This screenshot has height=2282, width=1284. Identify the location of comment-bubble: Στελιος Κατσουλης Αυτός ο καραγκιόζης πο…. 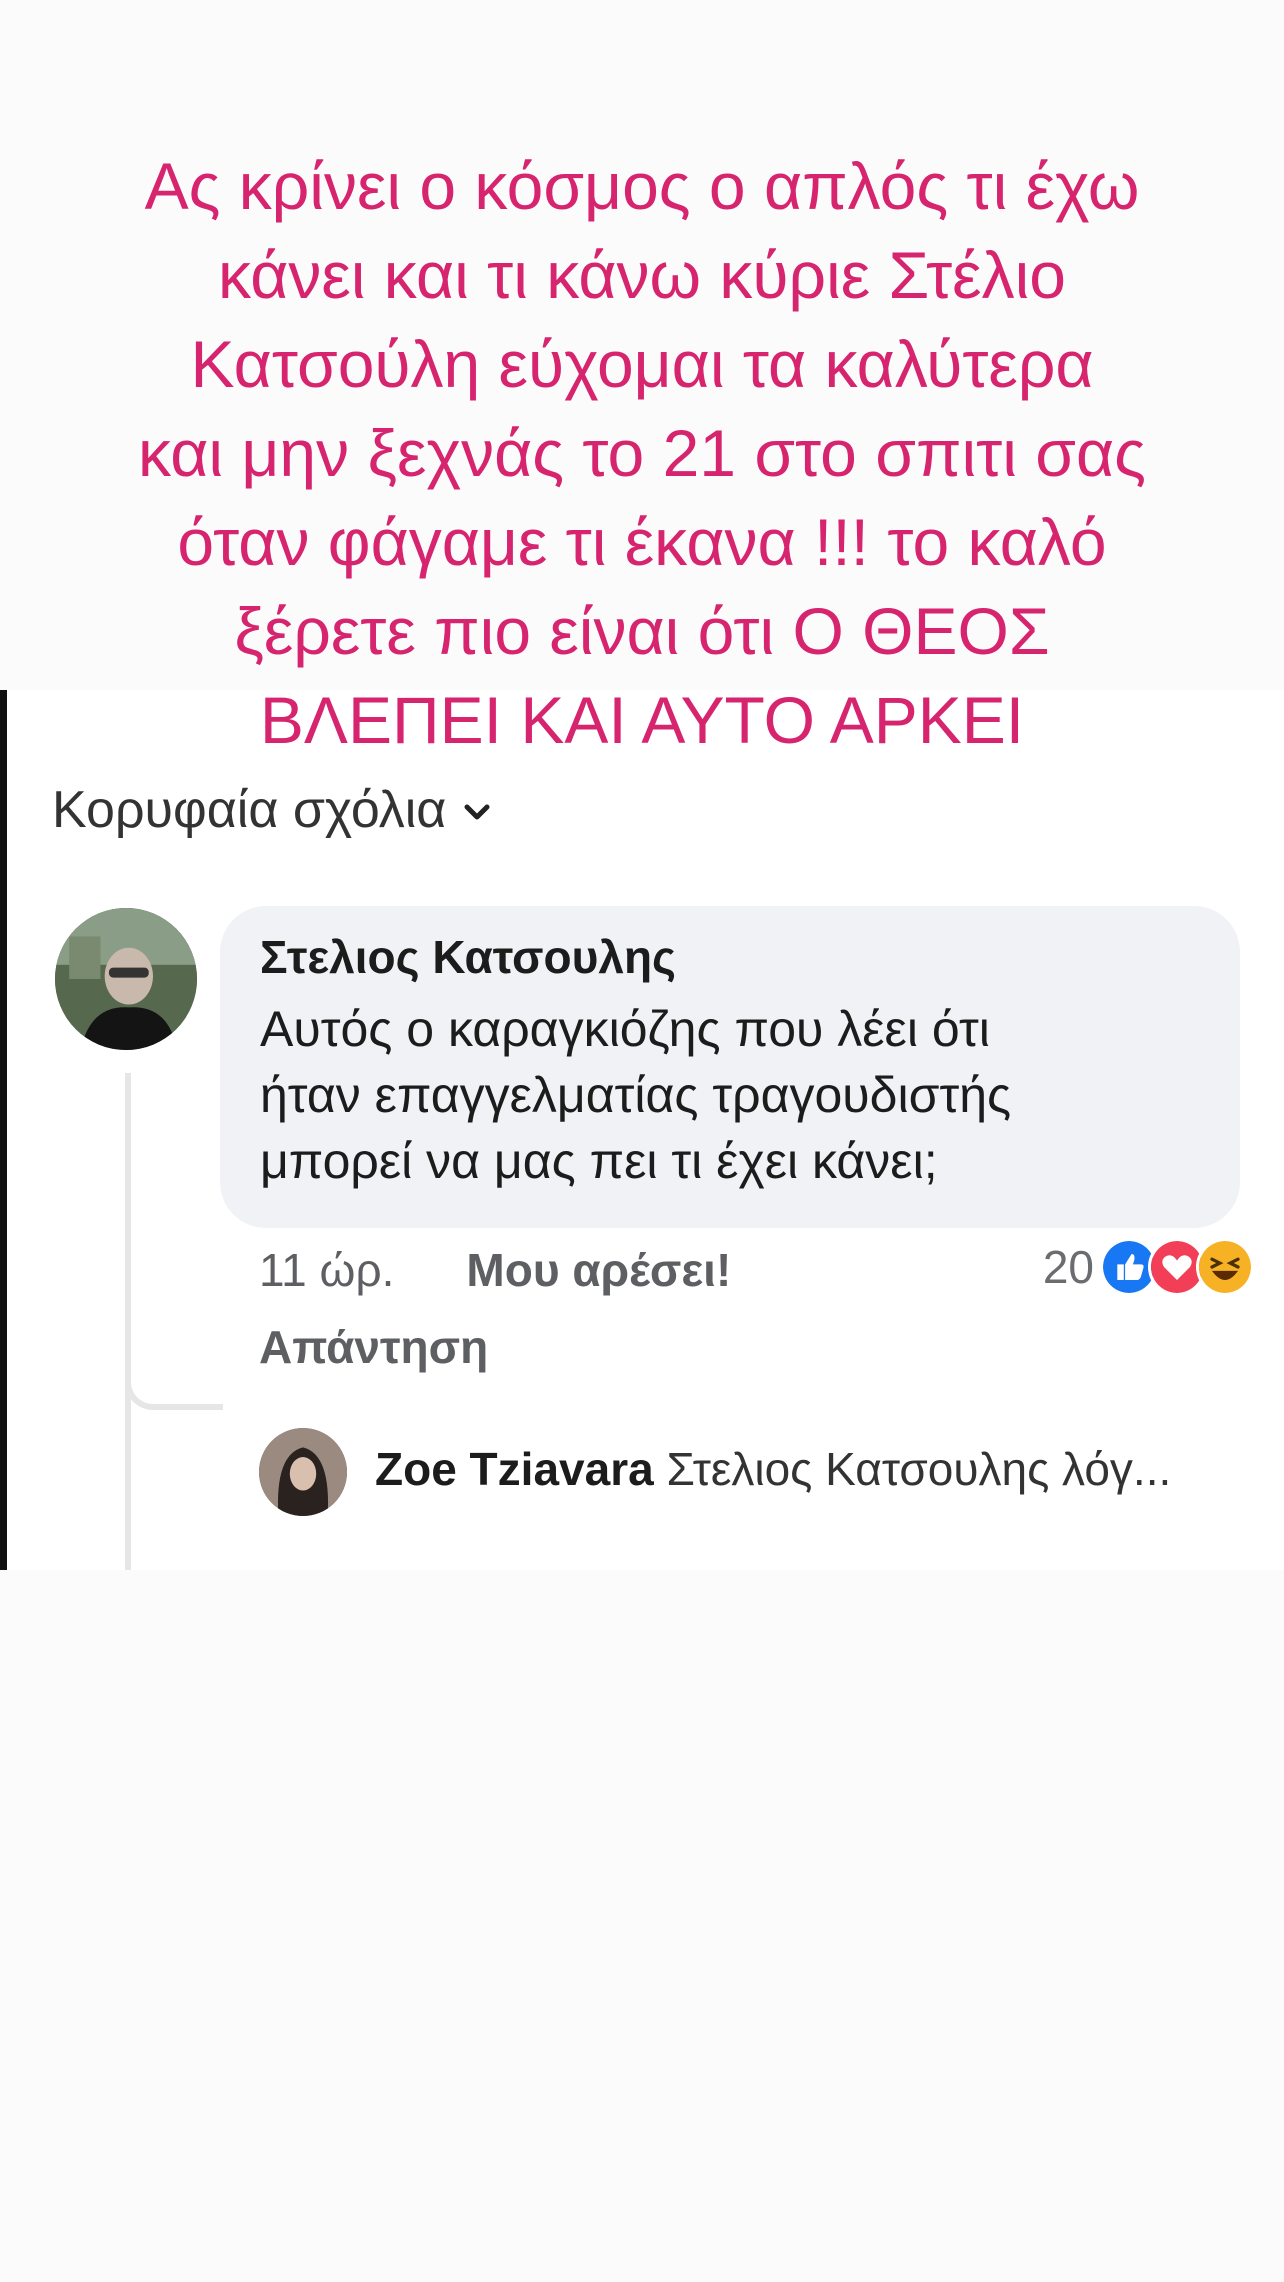
(730, 1067).